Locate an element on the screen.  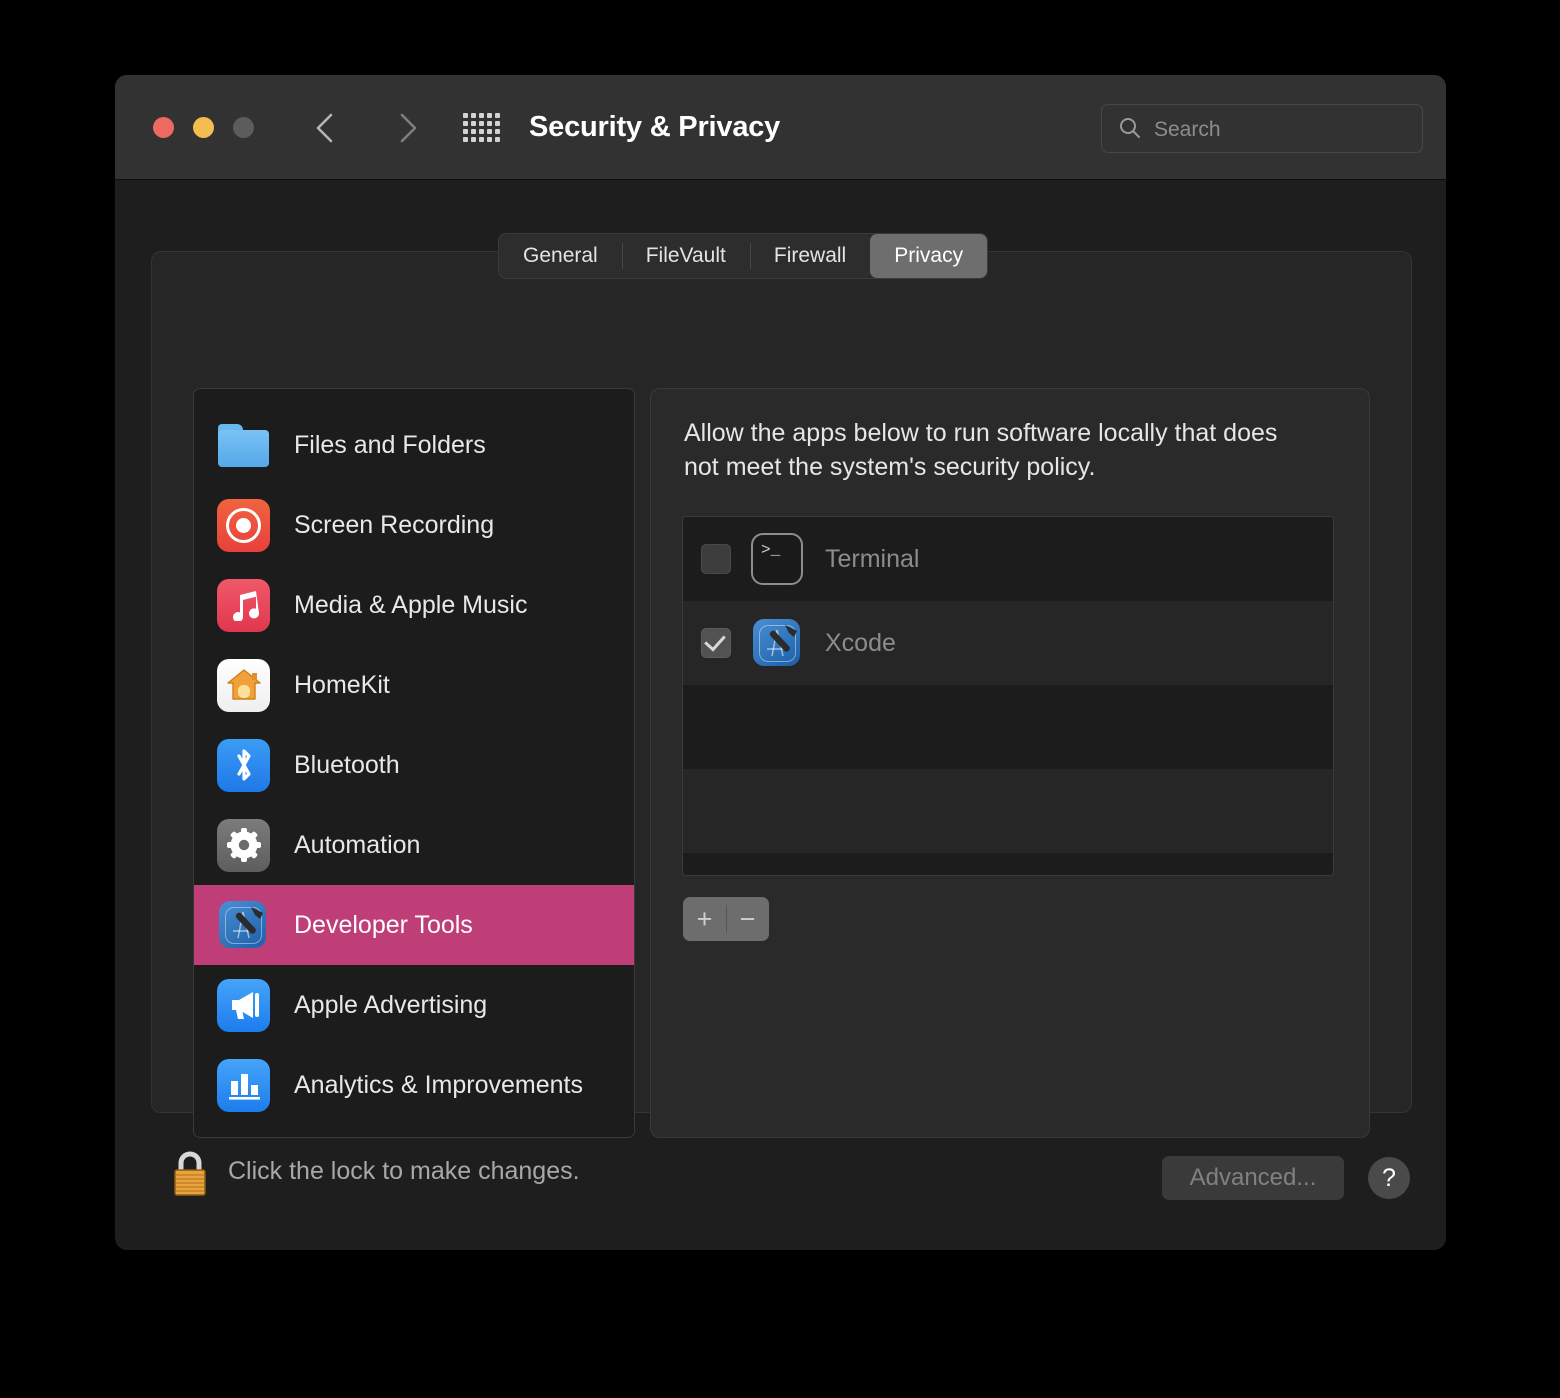
app-row: >_ Terminal is located at coordinates (1008, 559).